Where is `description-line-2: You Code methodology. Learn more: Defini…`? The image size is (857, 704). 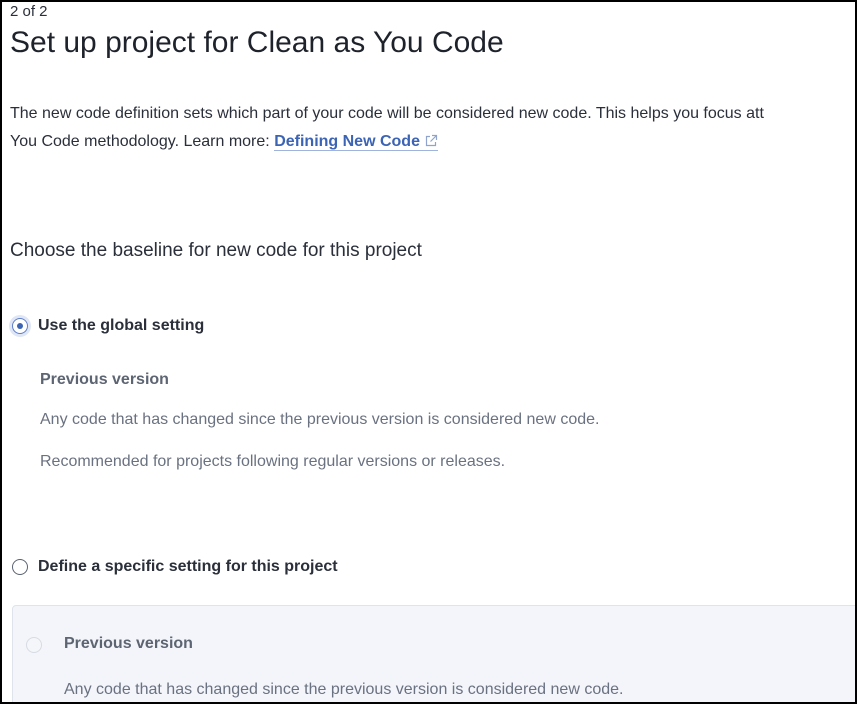
description-line-2: You Code methodology. Learn more: Defini… is located at coordinates (432, 143).